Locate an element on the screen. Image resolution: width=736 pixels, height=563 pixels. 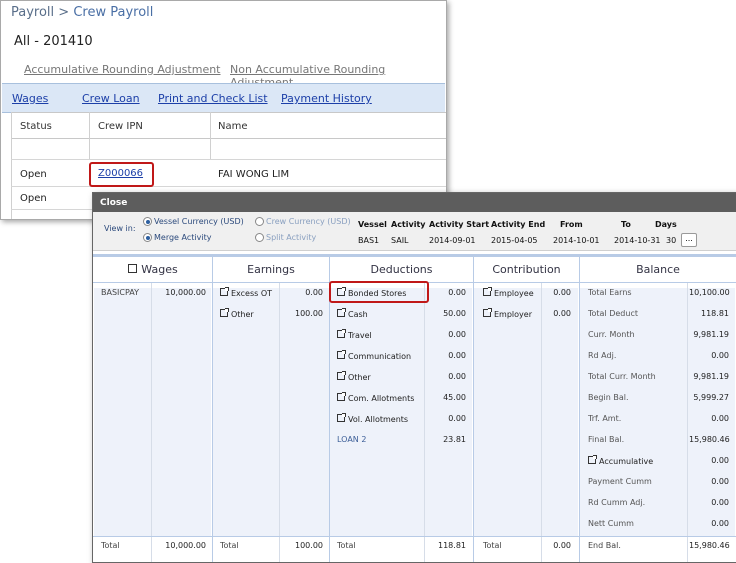
wages-bg is located at coordinates (152, 412).